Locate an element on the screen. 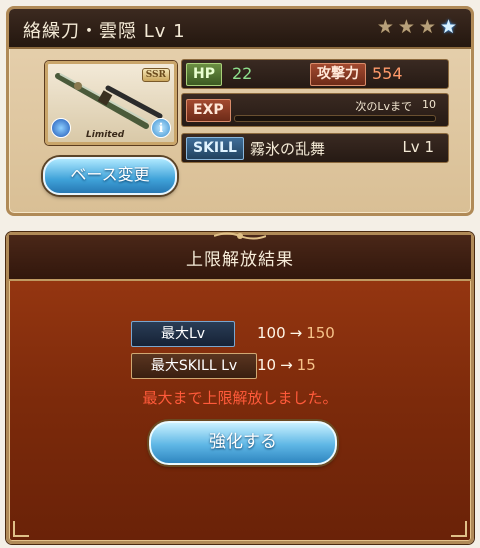 This screenshot has width=480, height=548. max-skill-old: 10 is located at coordinates (267, 365).